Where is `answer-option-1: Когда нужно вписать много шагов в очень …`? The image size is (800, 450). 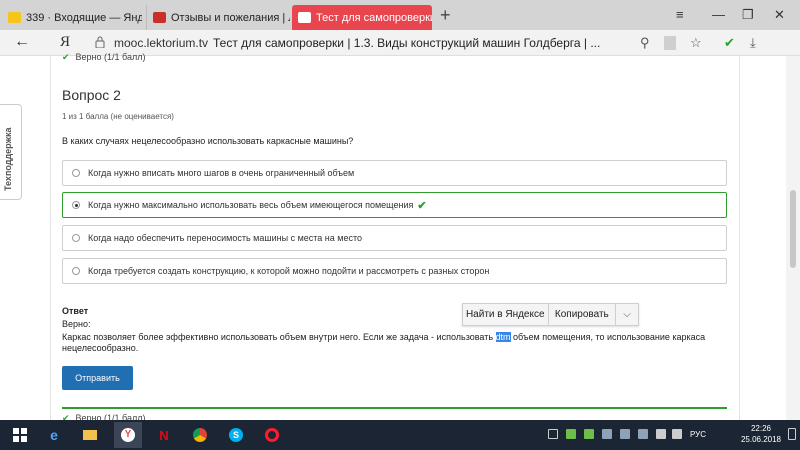 answer-option-1: Когда нужно вписать много шагов в очень … is located at coordinates (394, 173).